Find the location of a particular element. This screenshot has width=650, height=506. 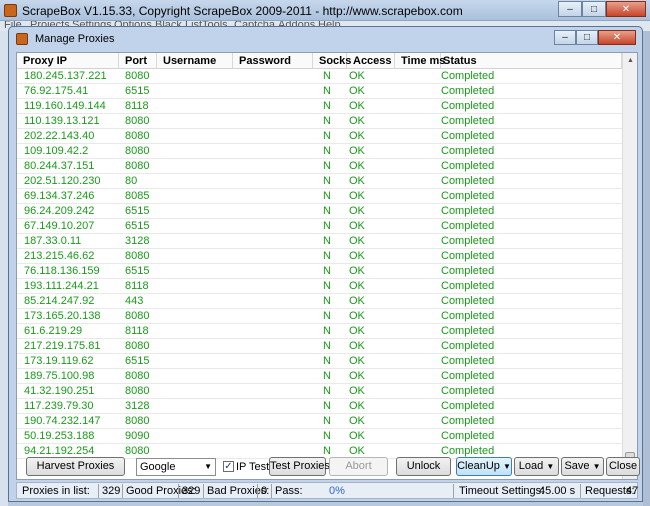

minimize-icon: – is located at coordinates (570, 9).